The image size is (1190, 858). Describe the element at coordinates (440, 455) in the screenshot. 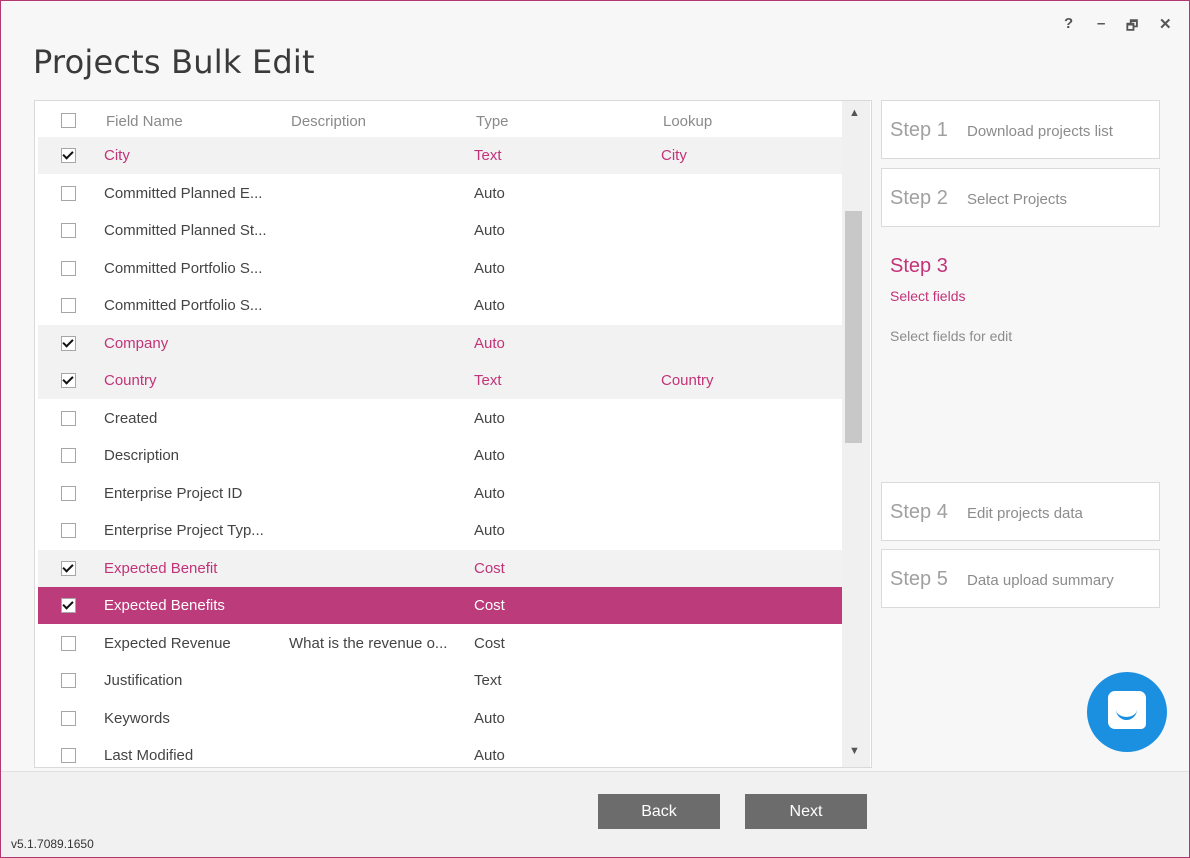

I see `table-row: Description Auto` at that location.